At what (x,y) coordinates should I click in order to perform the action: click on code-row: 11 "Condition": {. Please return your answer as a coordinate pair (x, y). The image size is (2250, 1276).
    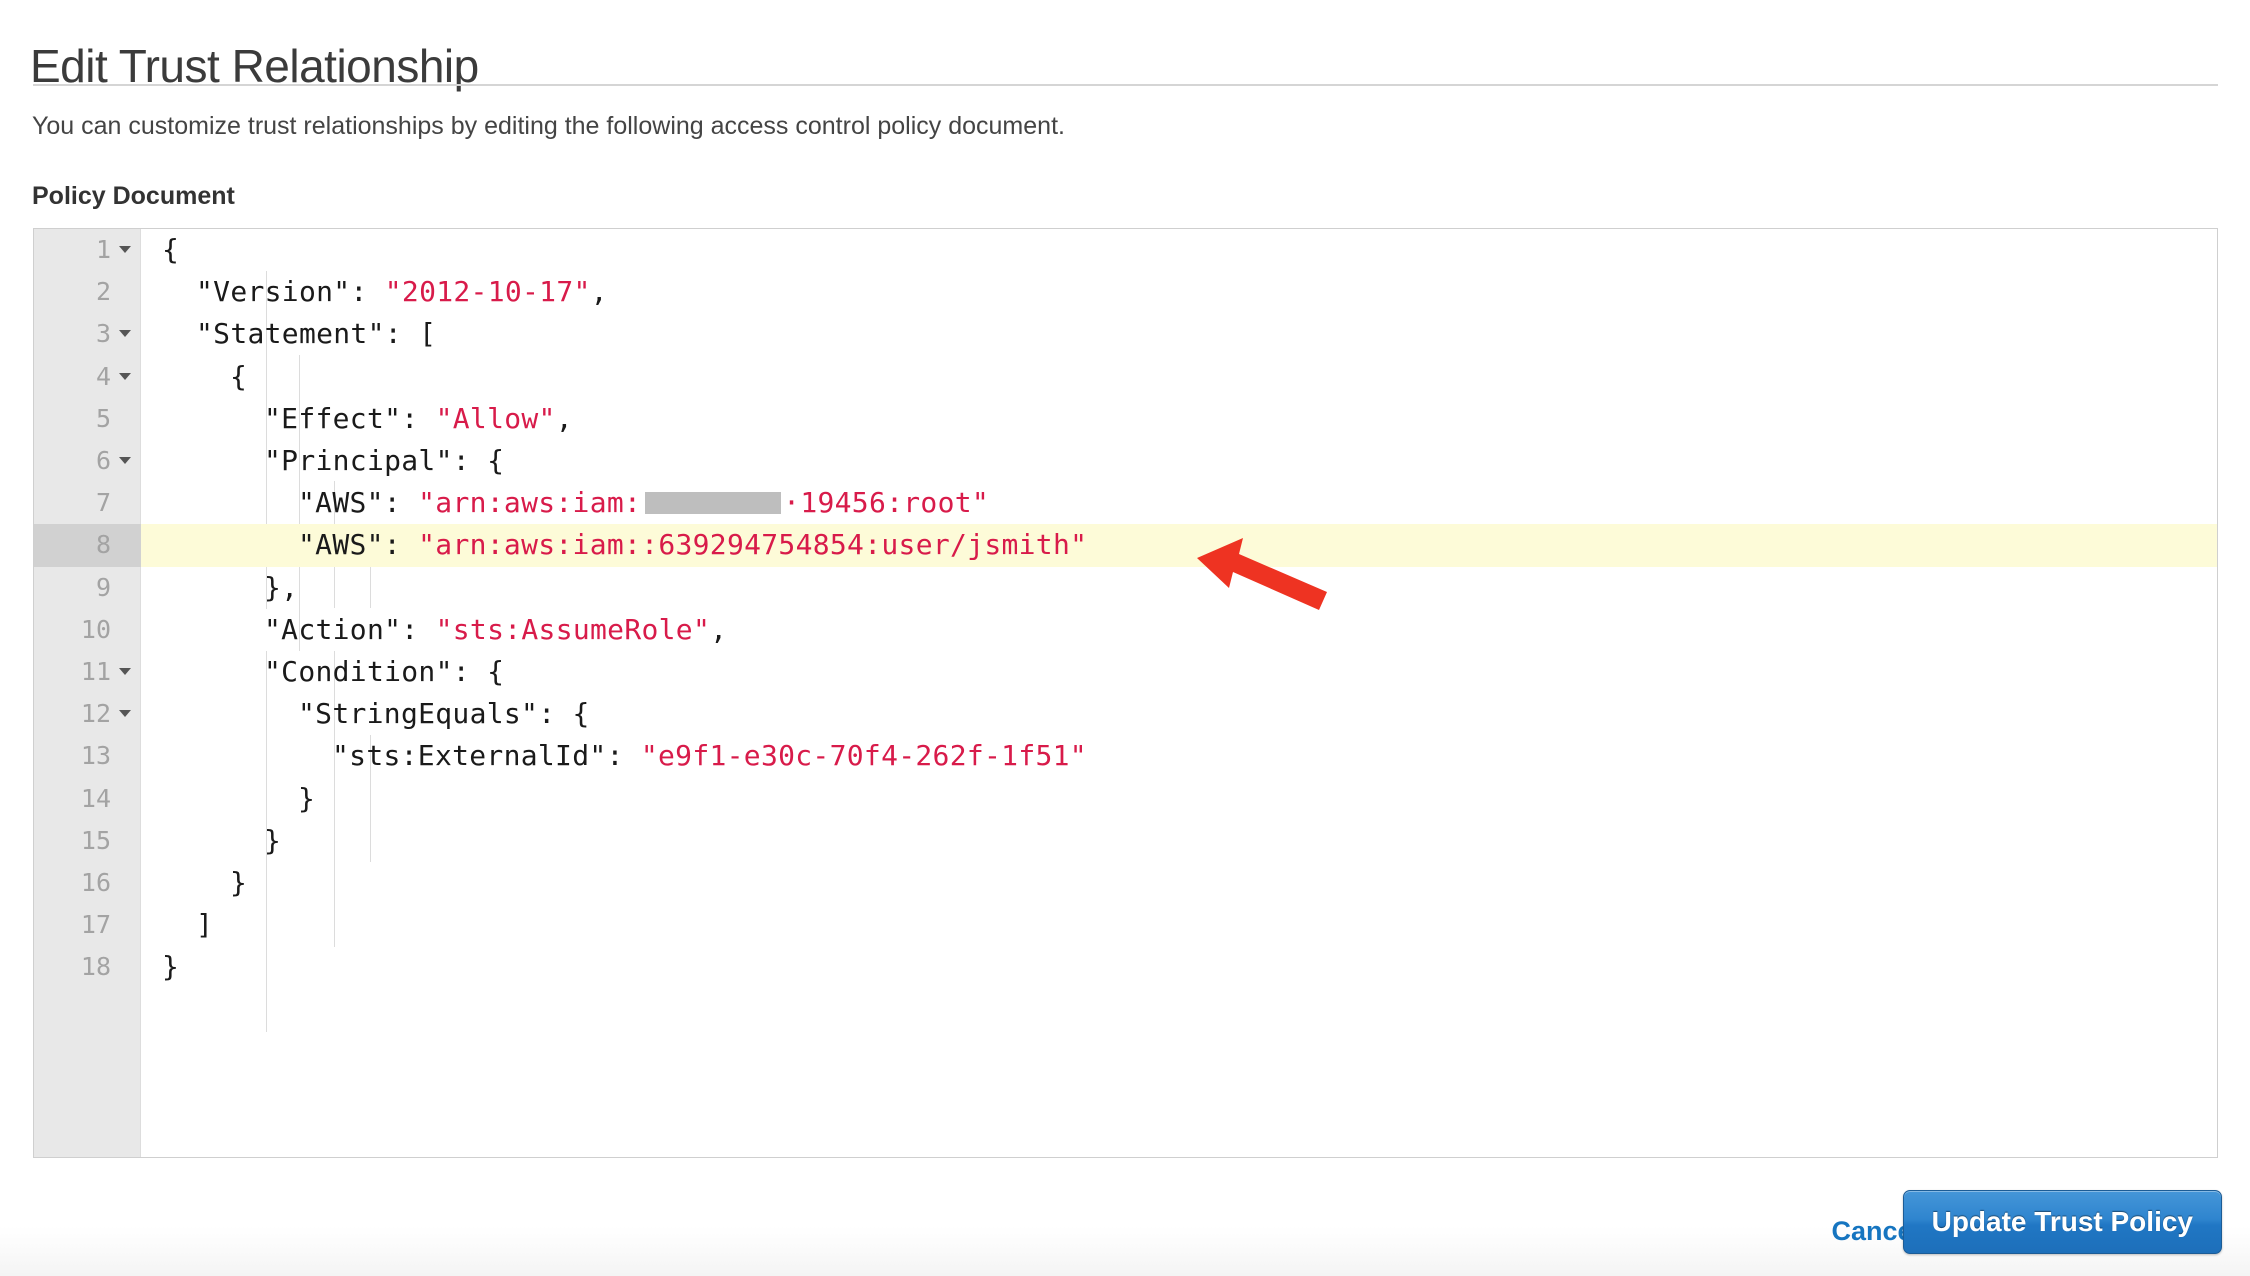
    Looking at the image, I should click on (1125, 672).